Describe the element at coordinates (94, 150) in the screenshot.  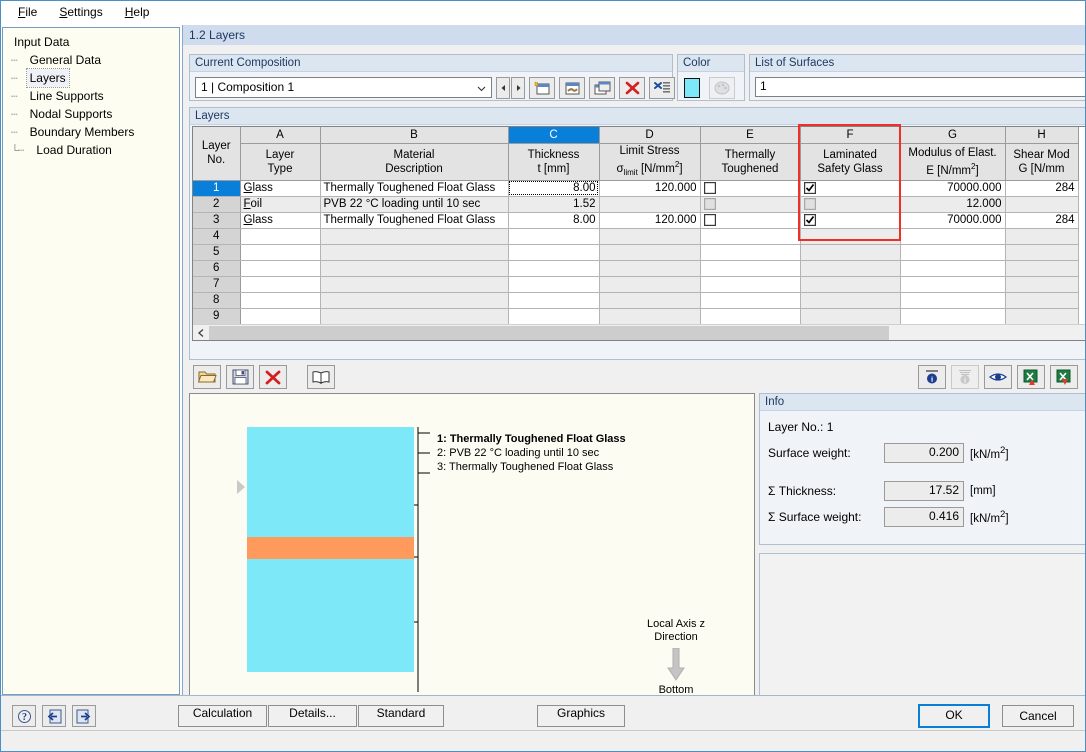
I see `sidebar-item-load-duration: └┄ Load Duration` at that location.